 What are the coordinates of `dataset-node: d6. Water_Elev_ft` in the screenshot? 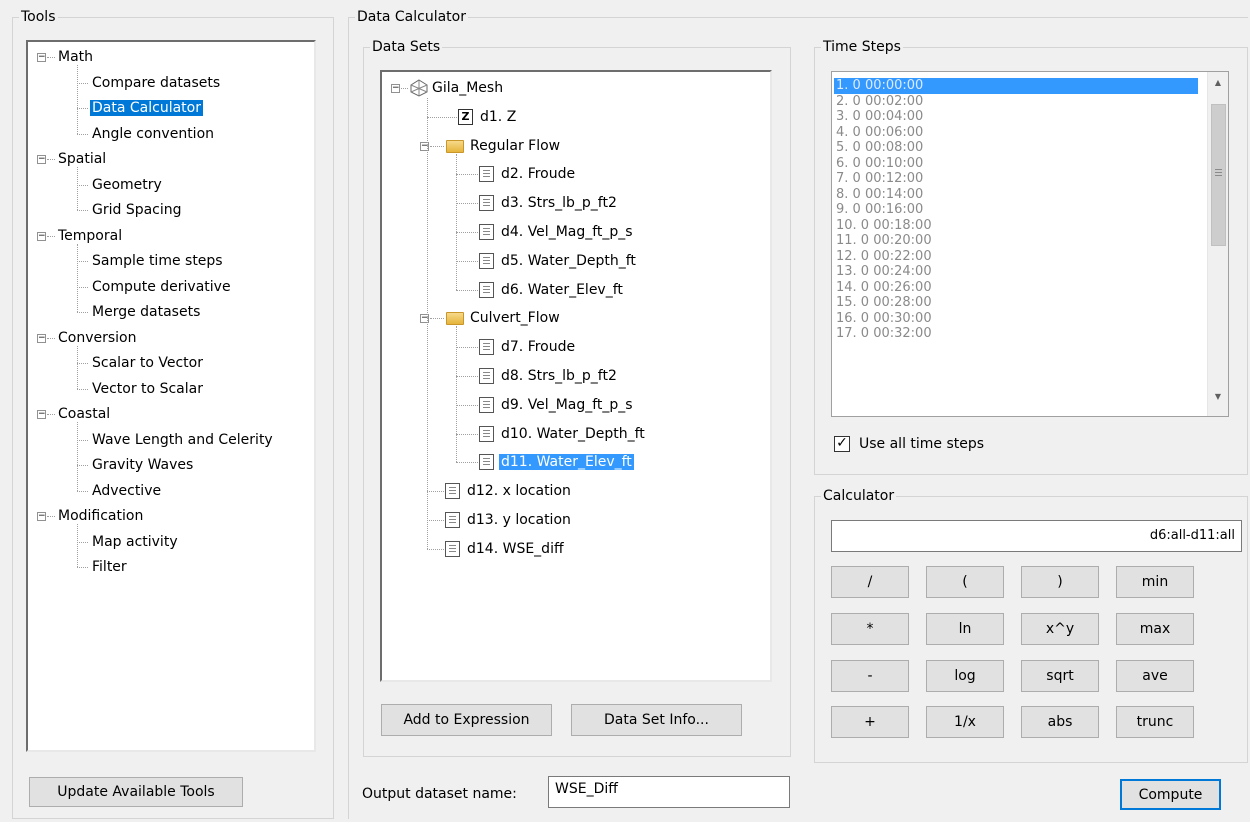 It's located at (562, 290).